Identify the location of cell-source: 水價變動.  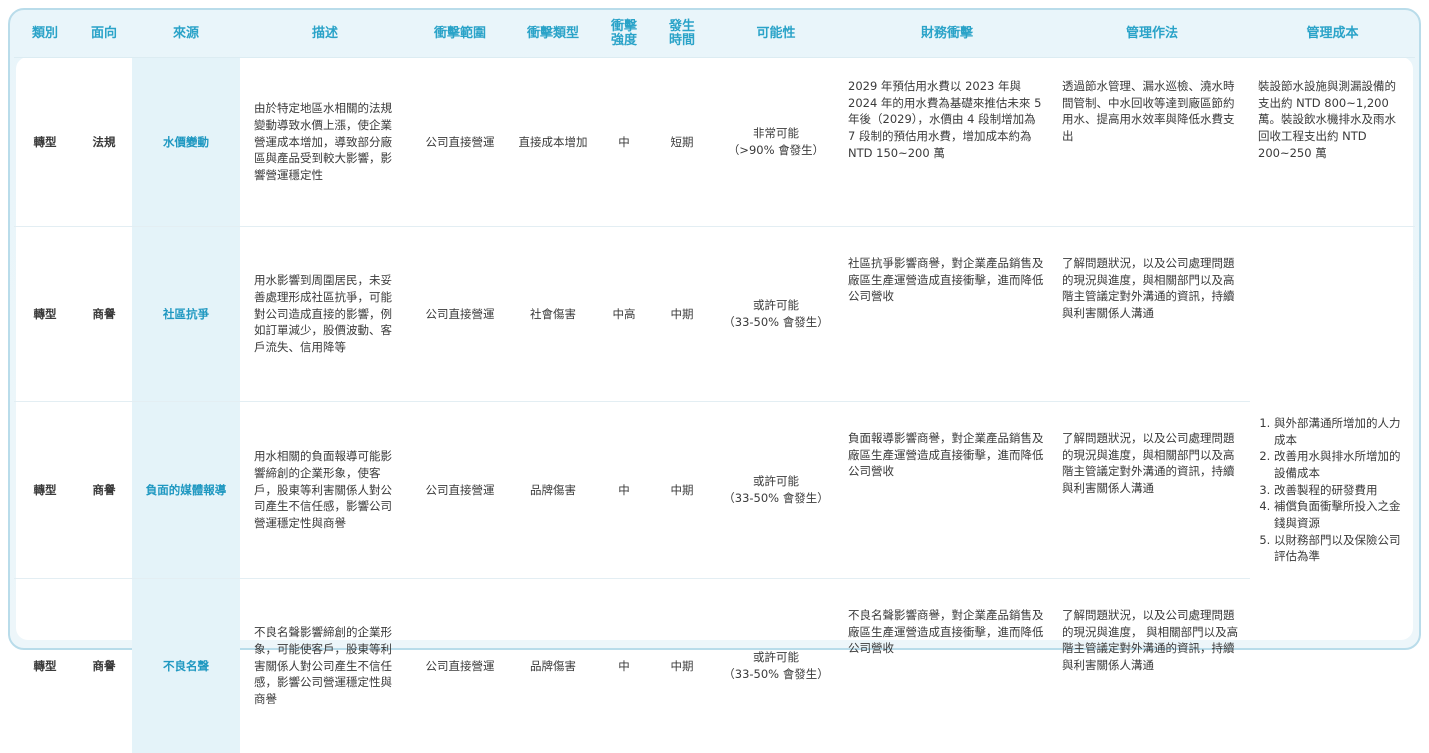
(186, 142).